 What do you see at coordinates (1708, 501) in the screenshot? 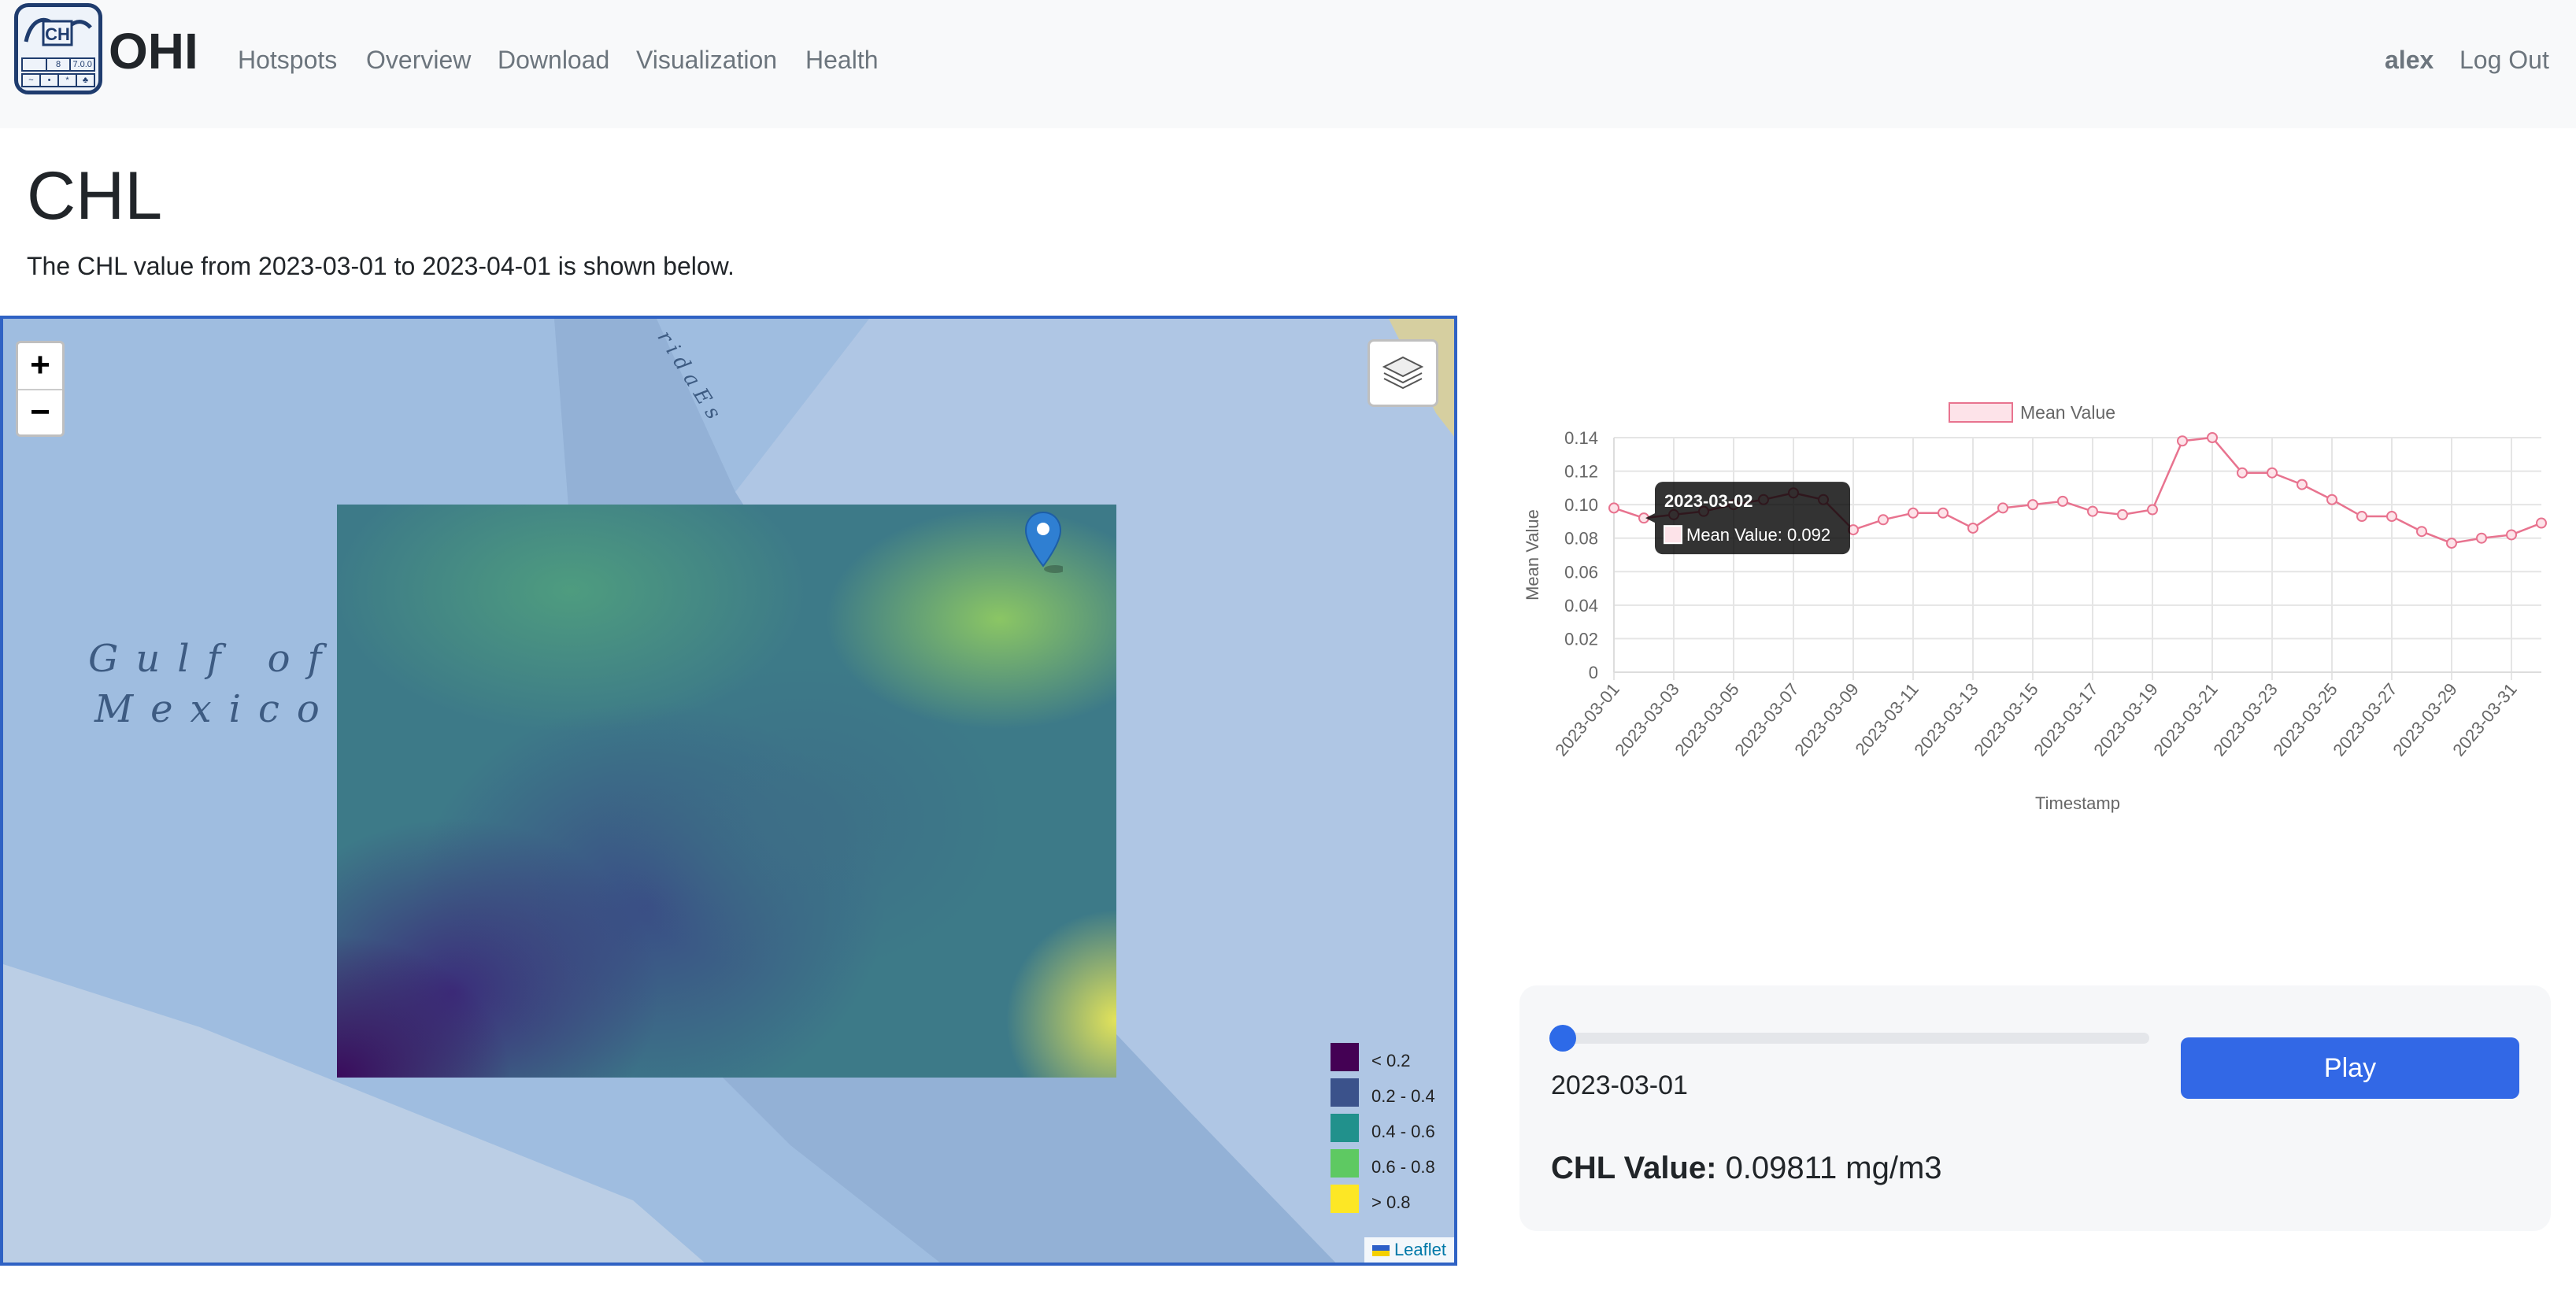
I see `tooltip-title: 2023-03-02` at bounding box center [1708, 501].